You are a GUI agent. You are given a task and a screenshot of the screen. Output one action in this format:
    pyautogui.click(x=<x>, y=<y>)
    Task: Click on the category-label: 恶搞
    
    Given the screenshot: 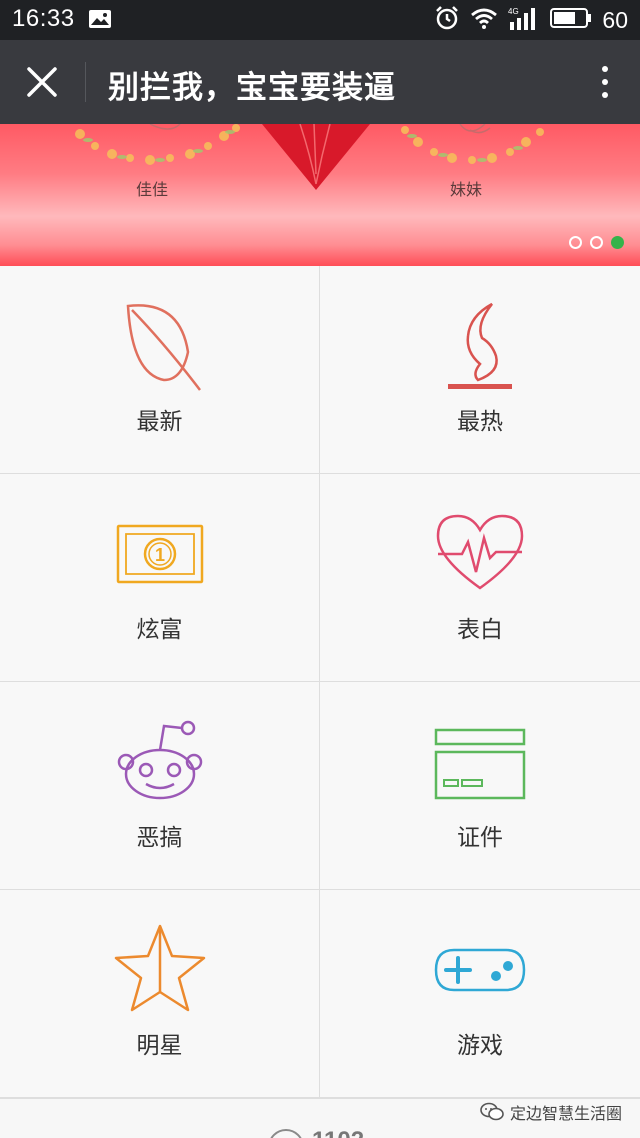 What is the action you would take?
    pyautogui.click(x=159, y=838)
    